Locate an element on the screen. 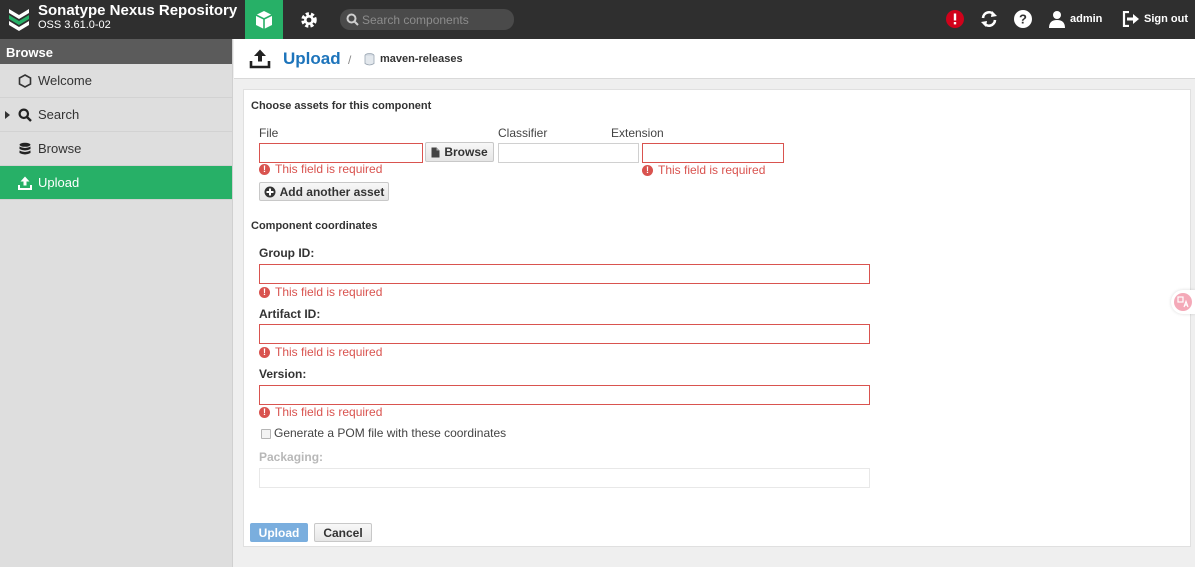 Image resolution: width=1195 pixels, height=567 pixels. file-error: ! This field is required is located at coordinates (320, 169).